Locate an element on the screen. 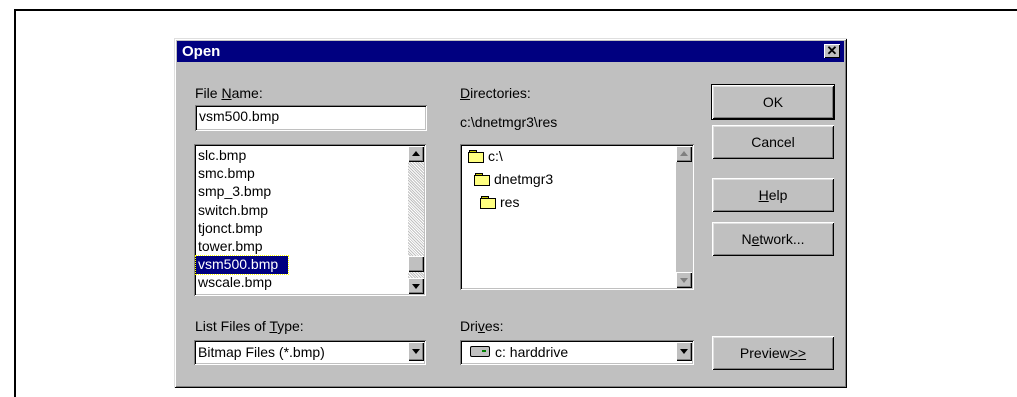  close-button: ✕ is located at coordinates (832, 51).